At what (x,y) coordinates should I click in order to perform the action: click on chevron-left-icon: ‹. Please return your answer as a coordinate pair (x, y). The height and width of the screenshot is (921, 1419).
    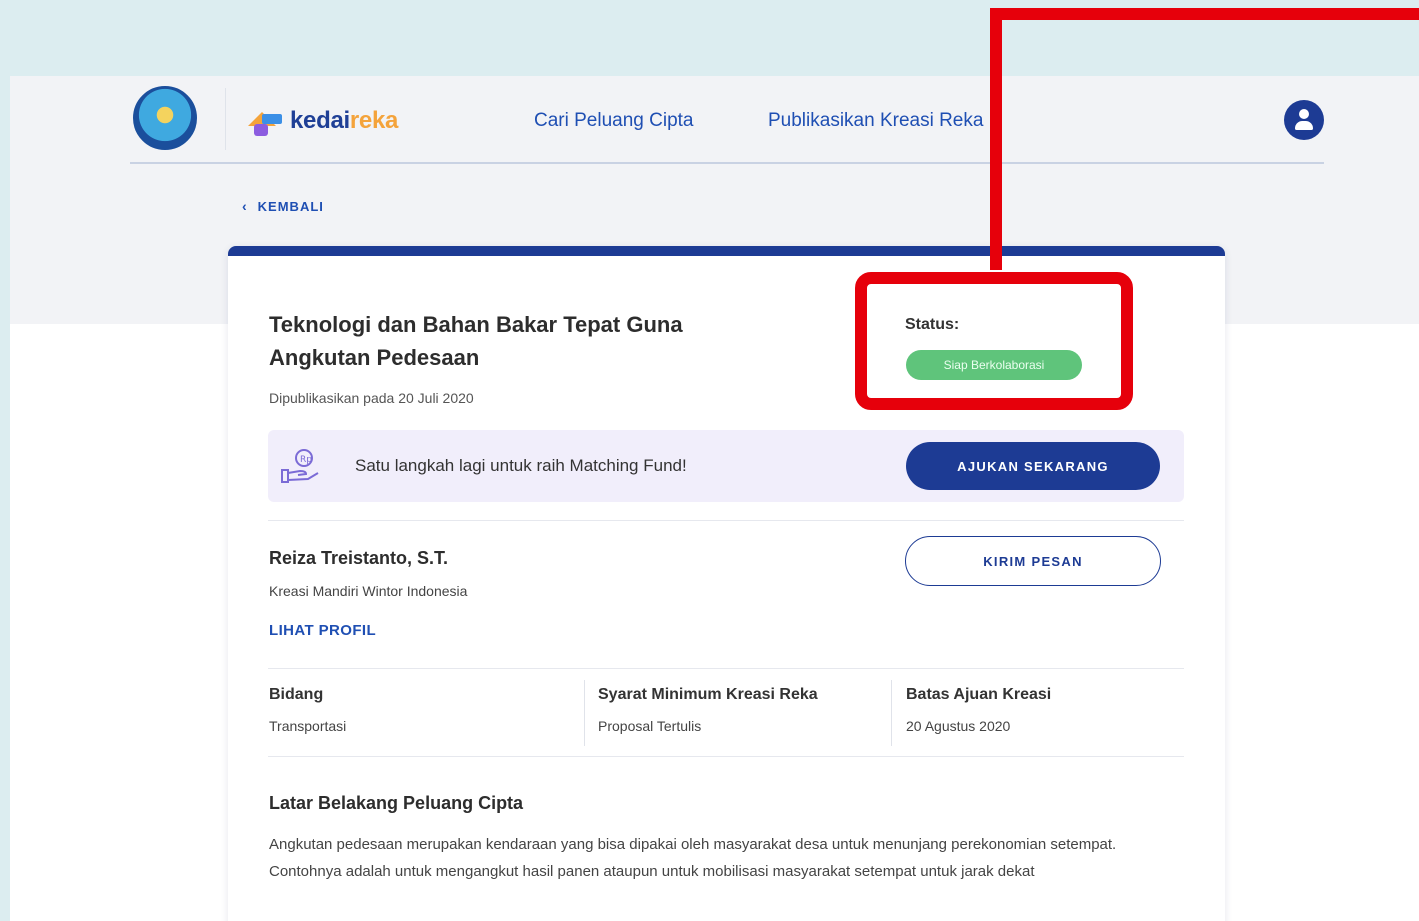
    Looking at the image, I should click on (245, 206).